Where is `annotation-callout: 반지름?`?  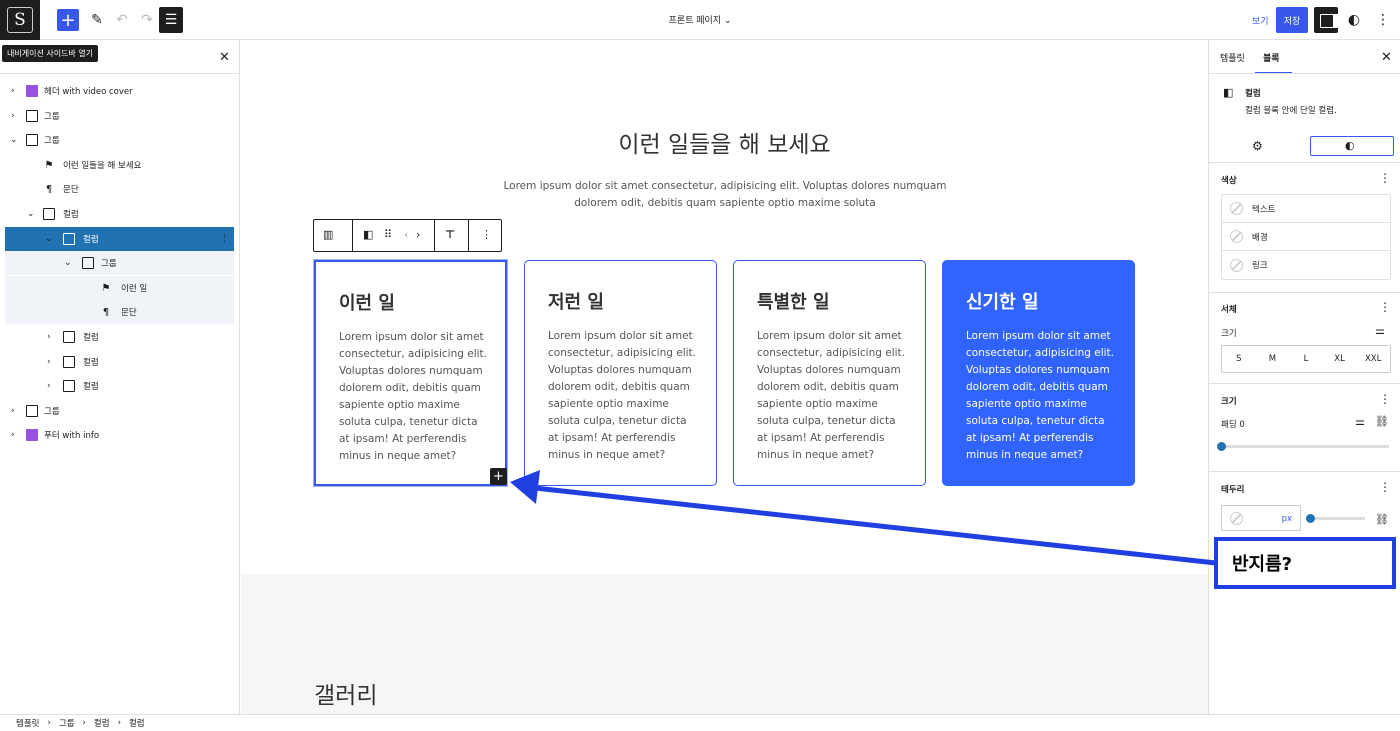
annotation-callout: 반지름? is located at coordinates (1305, 563).